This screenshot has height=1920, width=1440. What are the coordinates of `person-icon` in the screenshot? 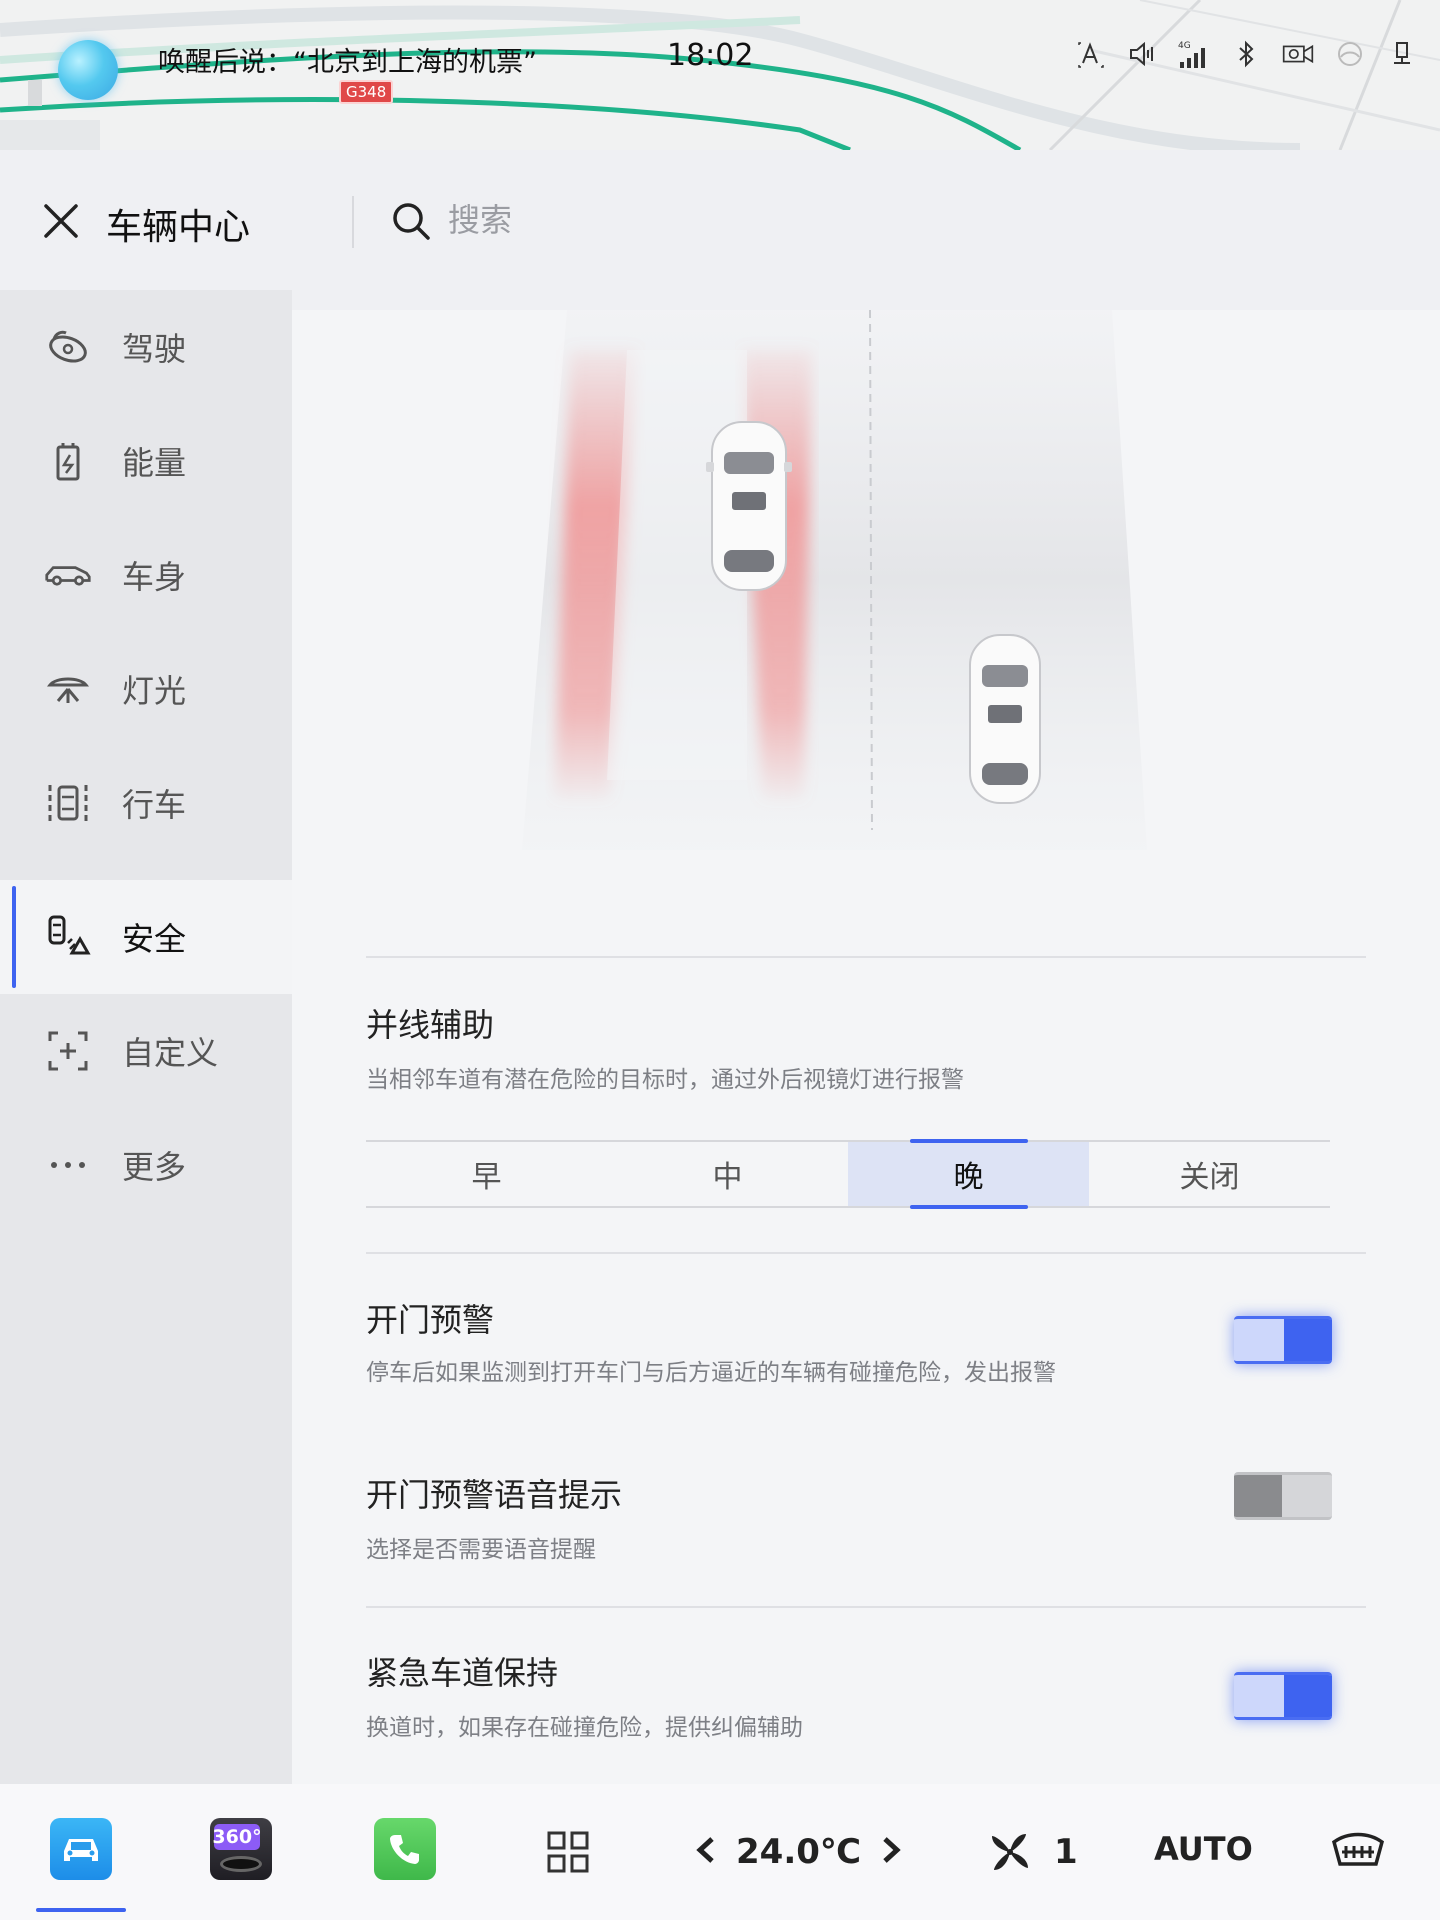 It's located at (1090, 54).